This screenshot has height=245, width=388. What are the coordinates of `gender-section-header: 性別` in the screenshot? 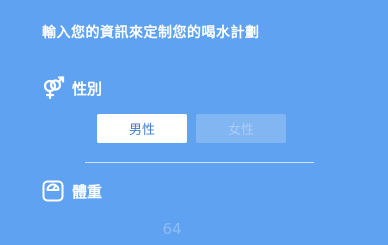 It's located at (71, 88).